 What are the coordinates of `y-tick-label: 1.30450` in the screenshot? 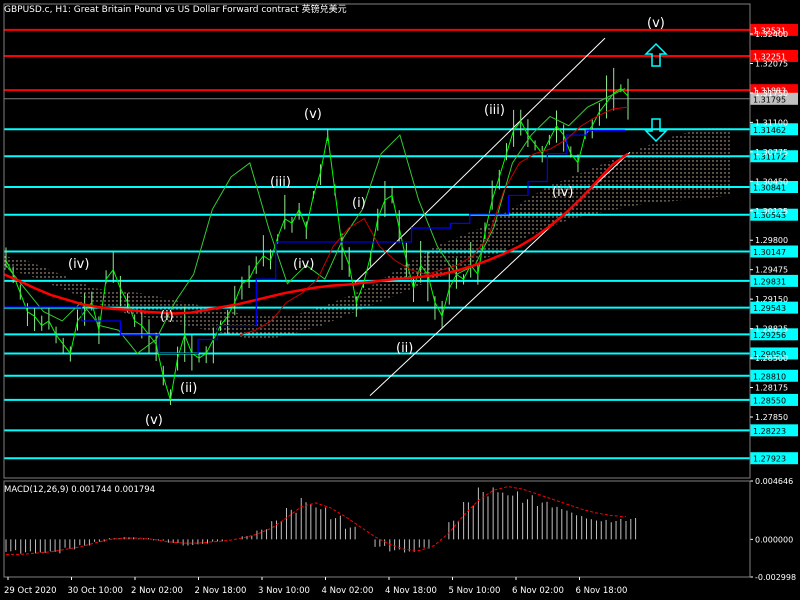 It's located at (771, 181).